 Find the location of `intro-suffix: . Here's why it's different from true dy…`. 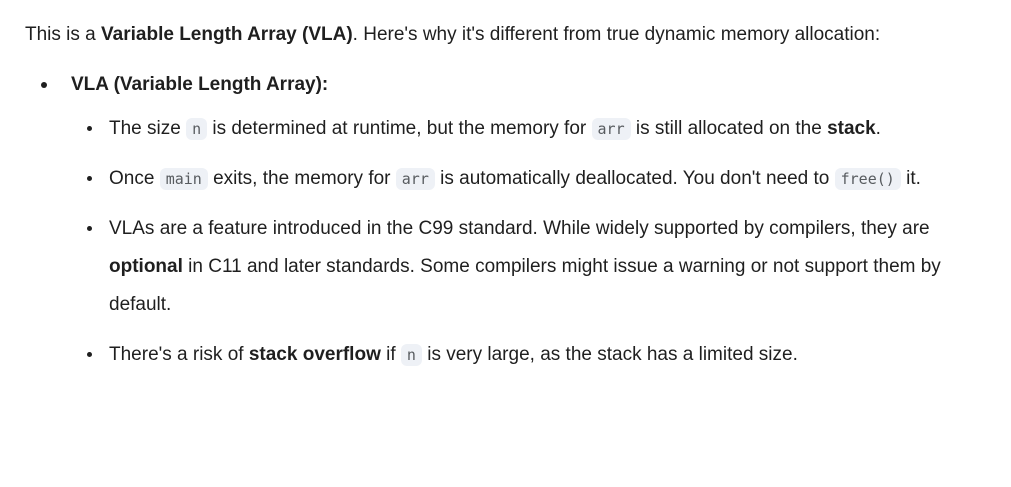

intro-suffix: . Here's why it's different from true dy… is located at coordinates (616, 34).